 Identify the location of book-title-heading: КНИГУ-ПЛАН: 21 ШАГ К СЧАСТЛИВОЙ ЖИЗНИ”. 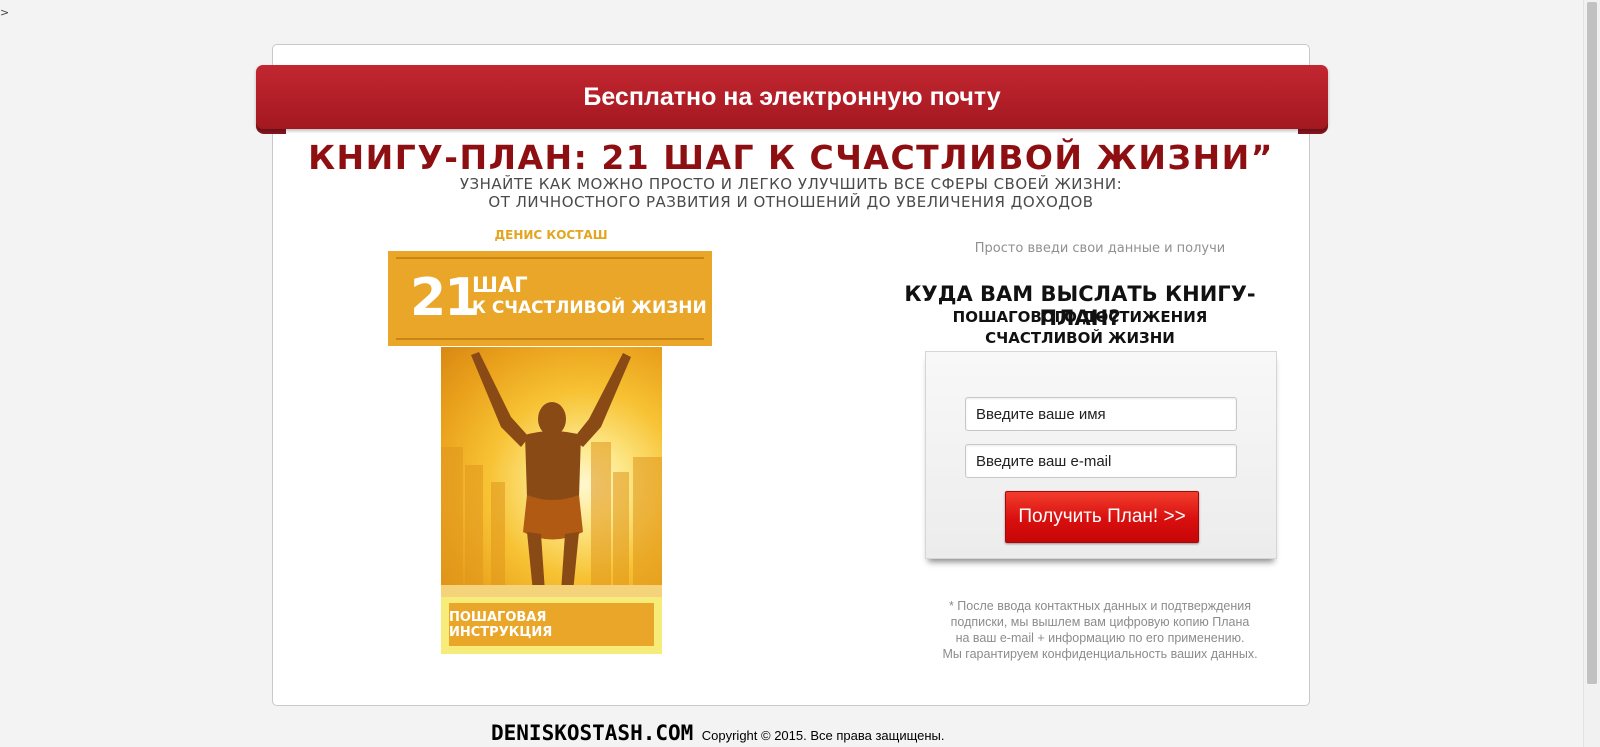
(791, 157).